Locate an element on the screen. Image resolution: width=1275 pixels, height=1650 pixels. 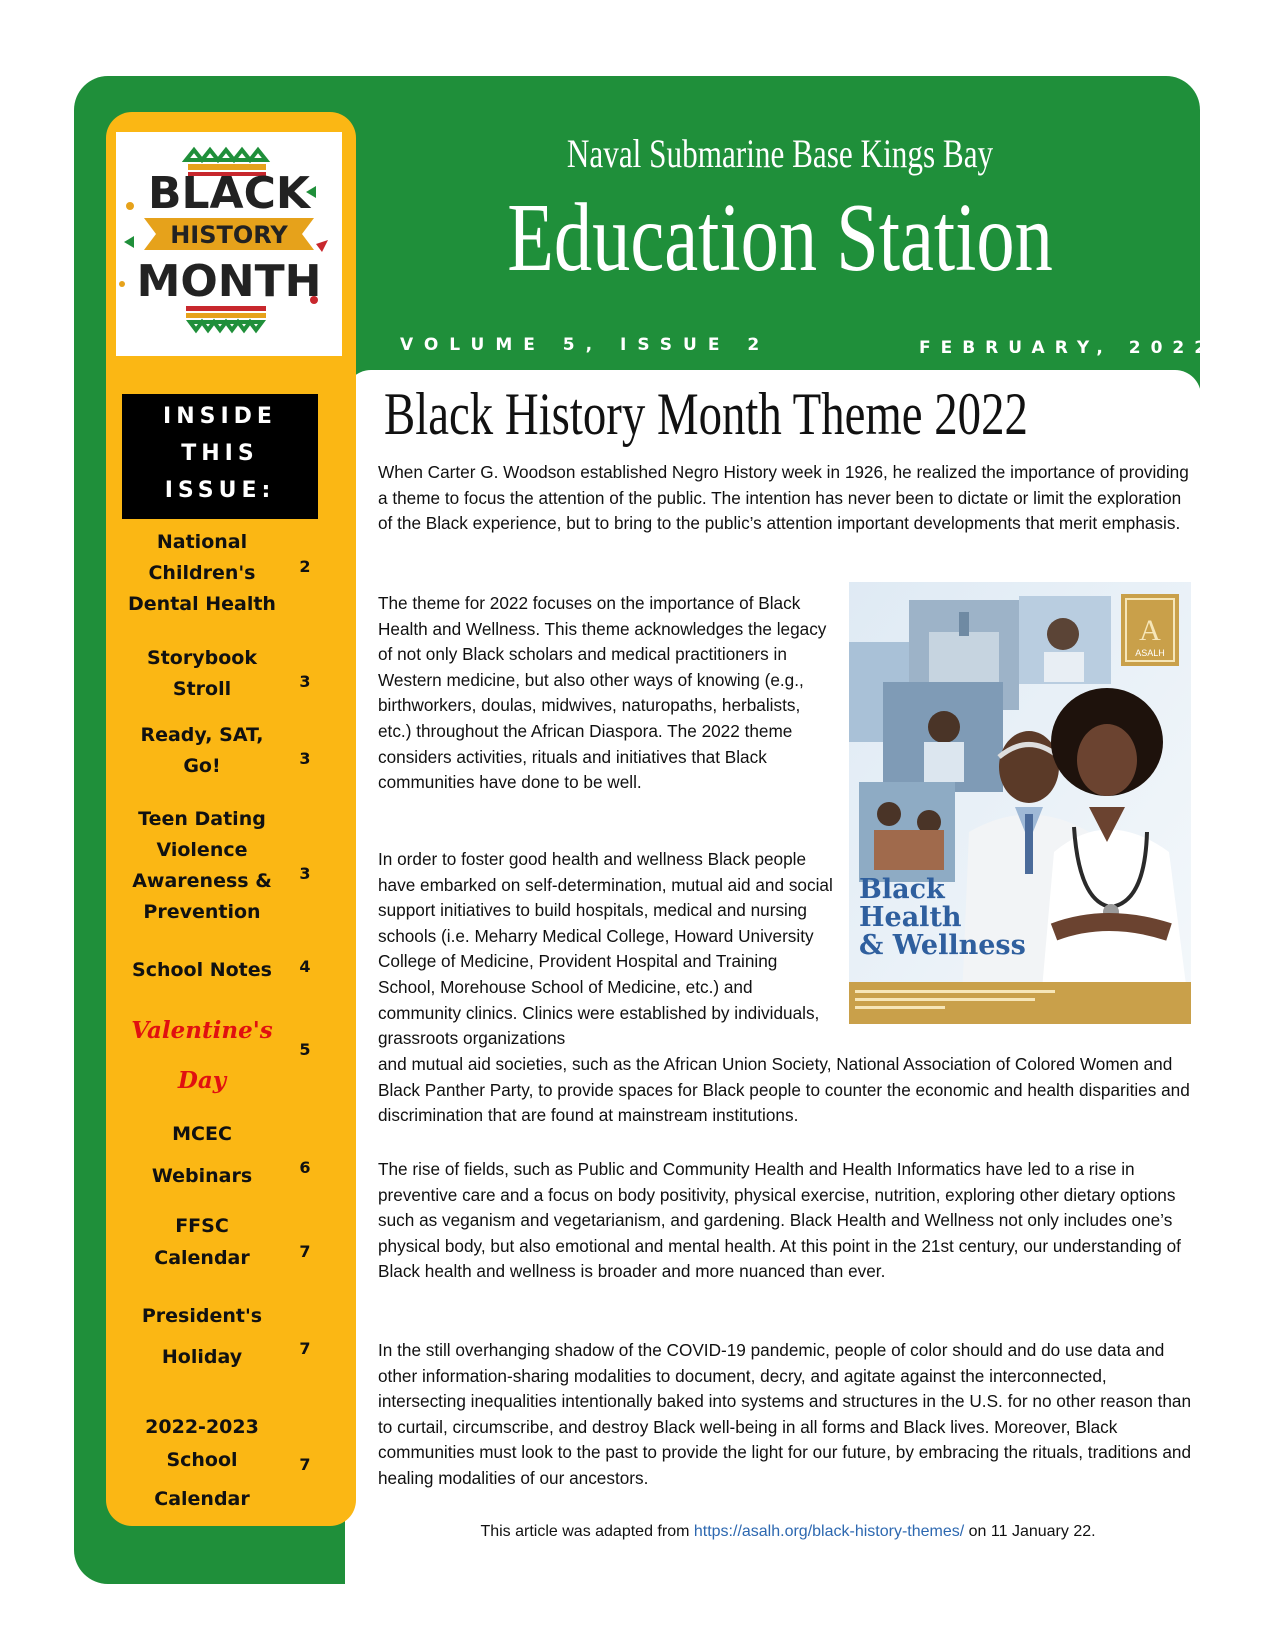
toc-item-title: National Children's Dental Health is located at coordinates (202, 573).